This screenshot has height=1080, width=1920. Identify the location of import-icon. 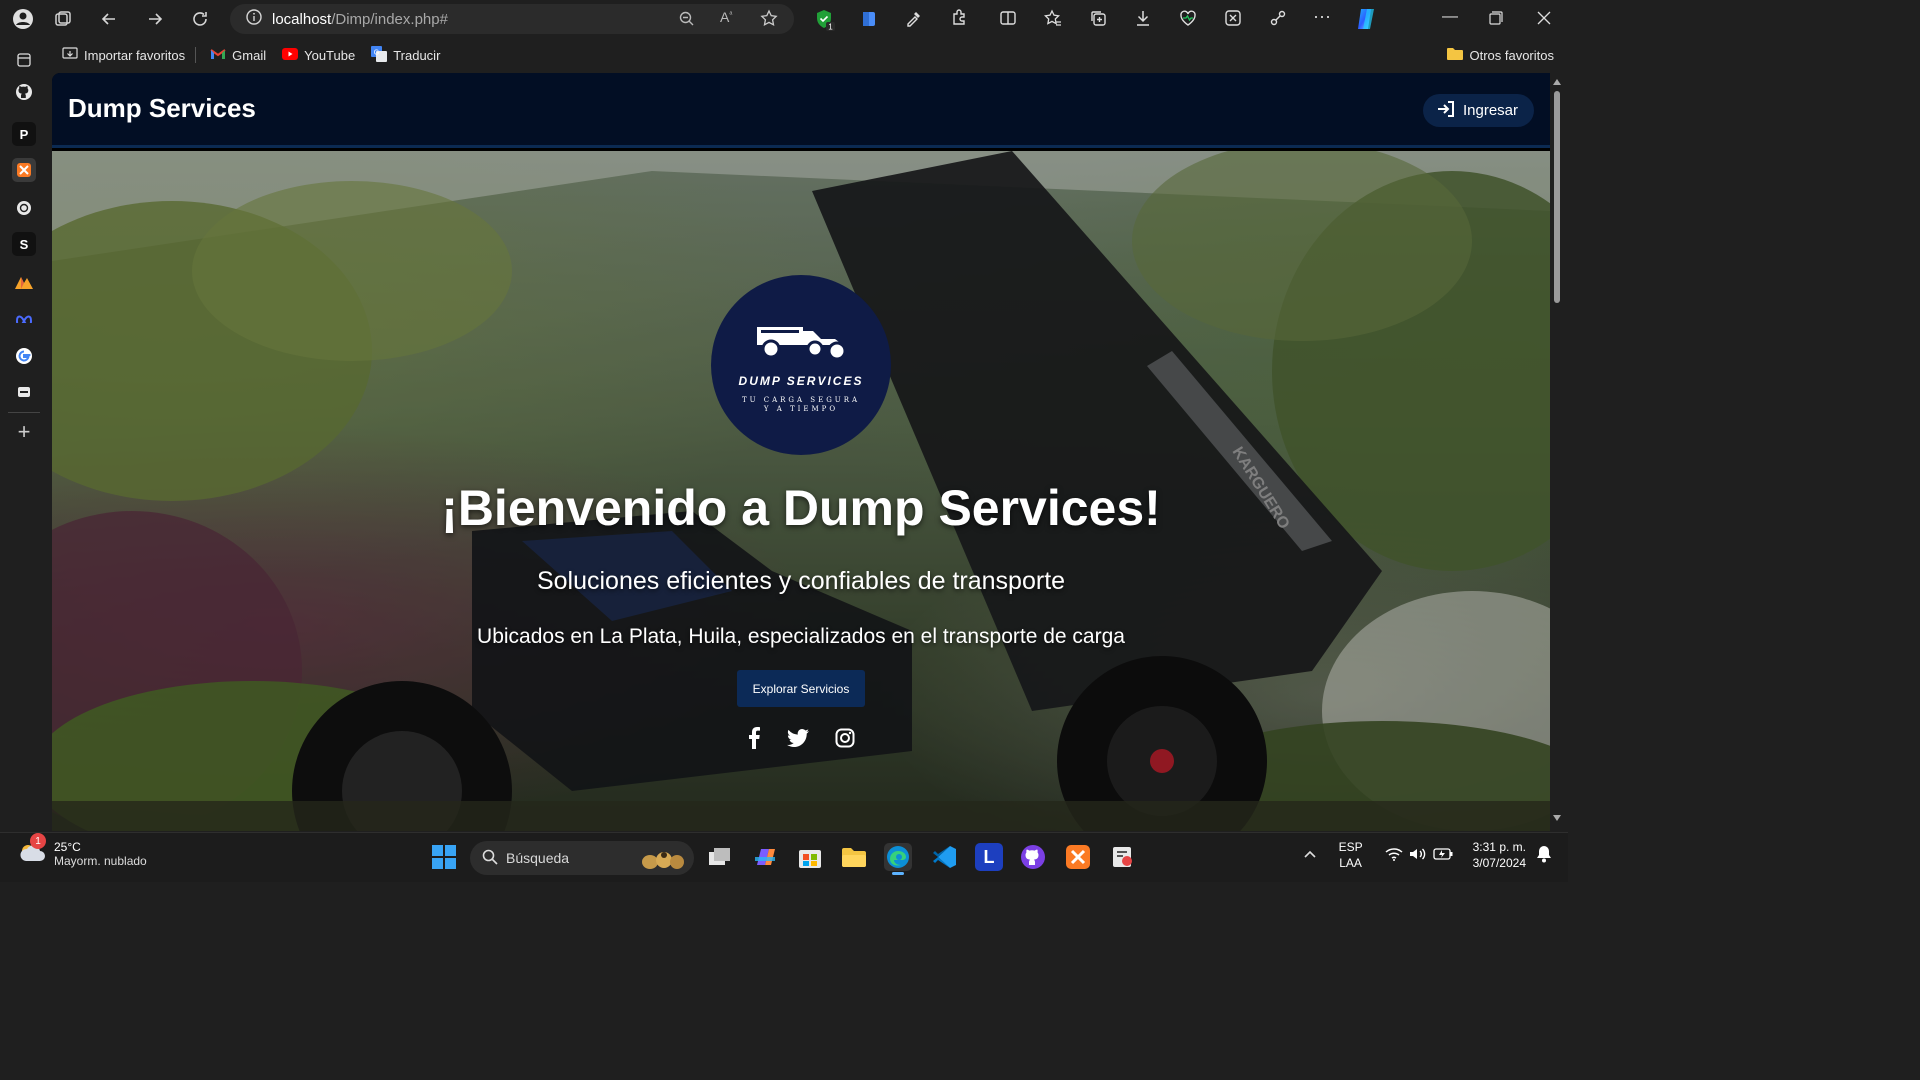
(70, 55).